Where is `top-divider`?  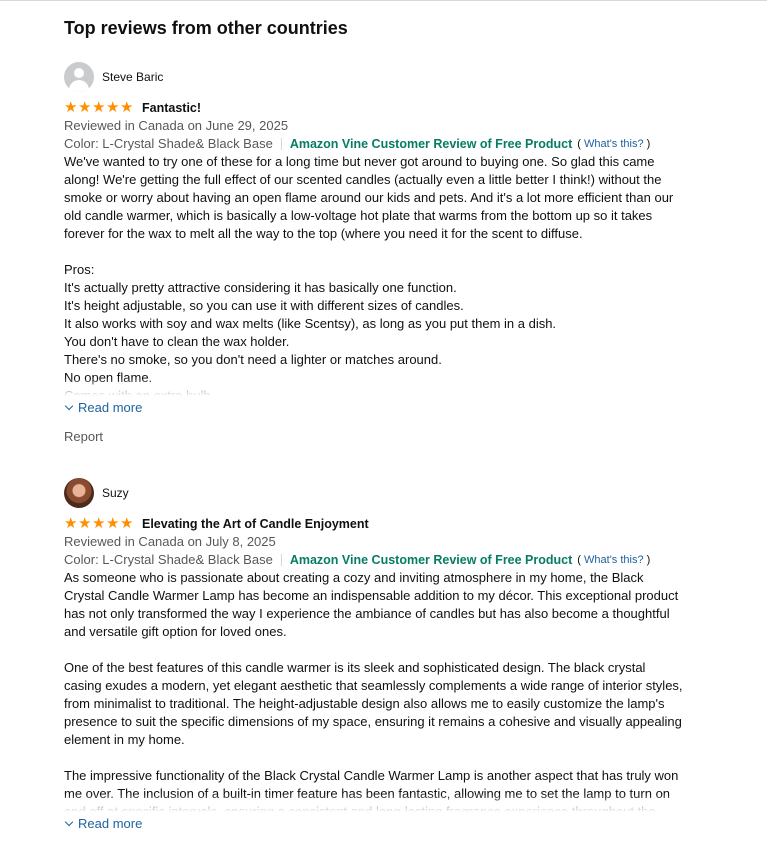 top-divider is located at coordinates (383, 0).